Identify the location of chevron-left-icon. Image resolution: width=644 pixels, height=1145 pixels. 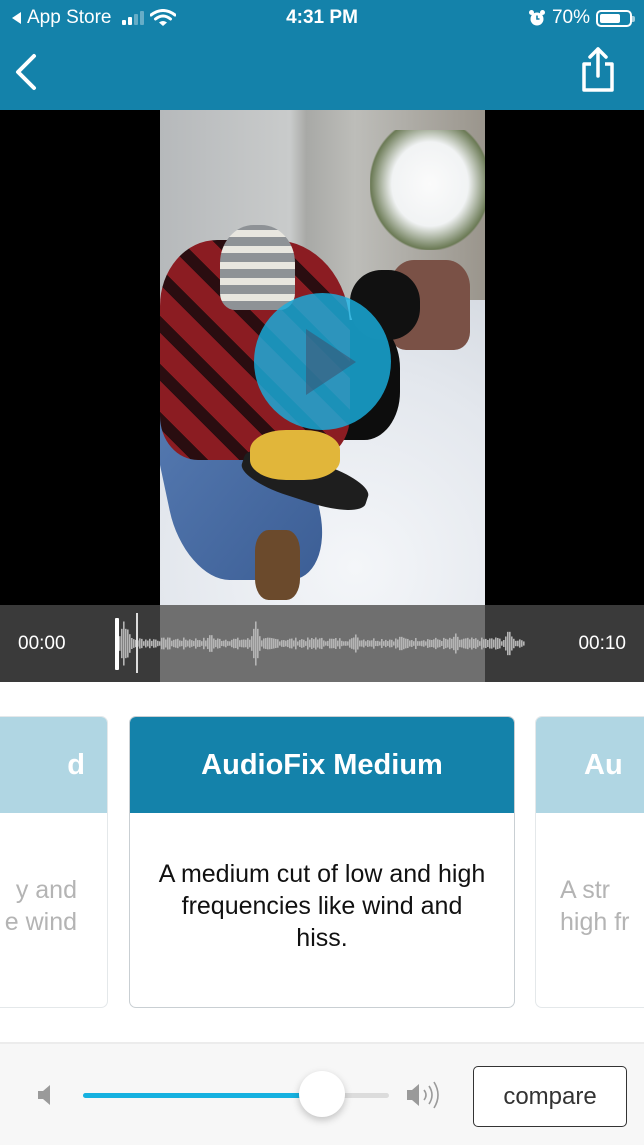
(27, 72).